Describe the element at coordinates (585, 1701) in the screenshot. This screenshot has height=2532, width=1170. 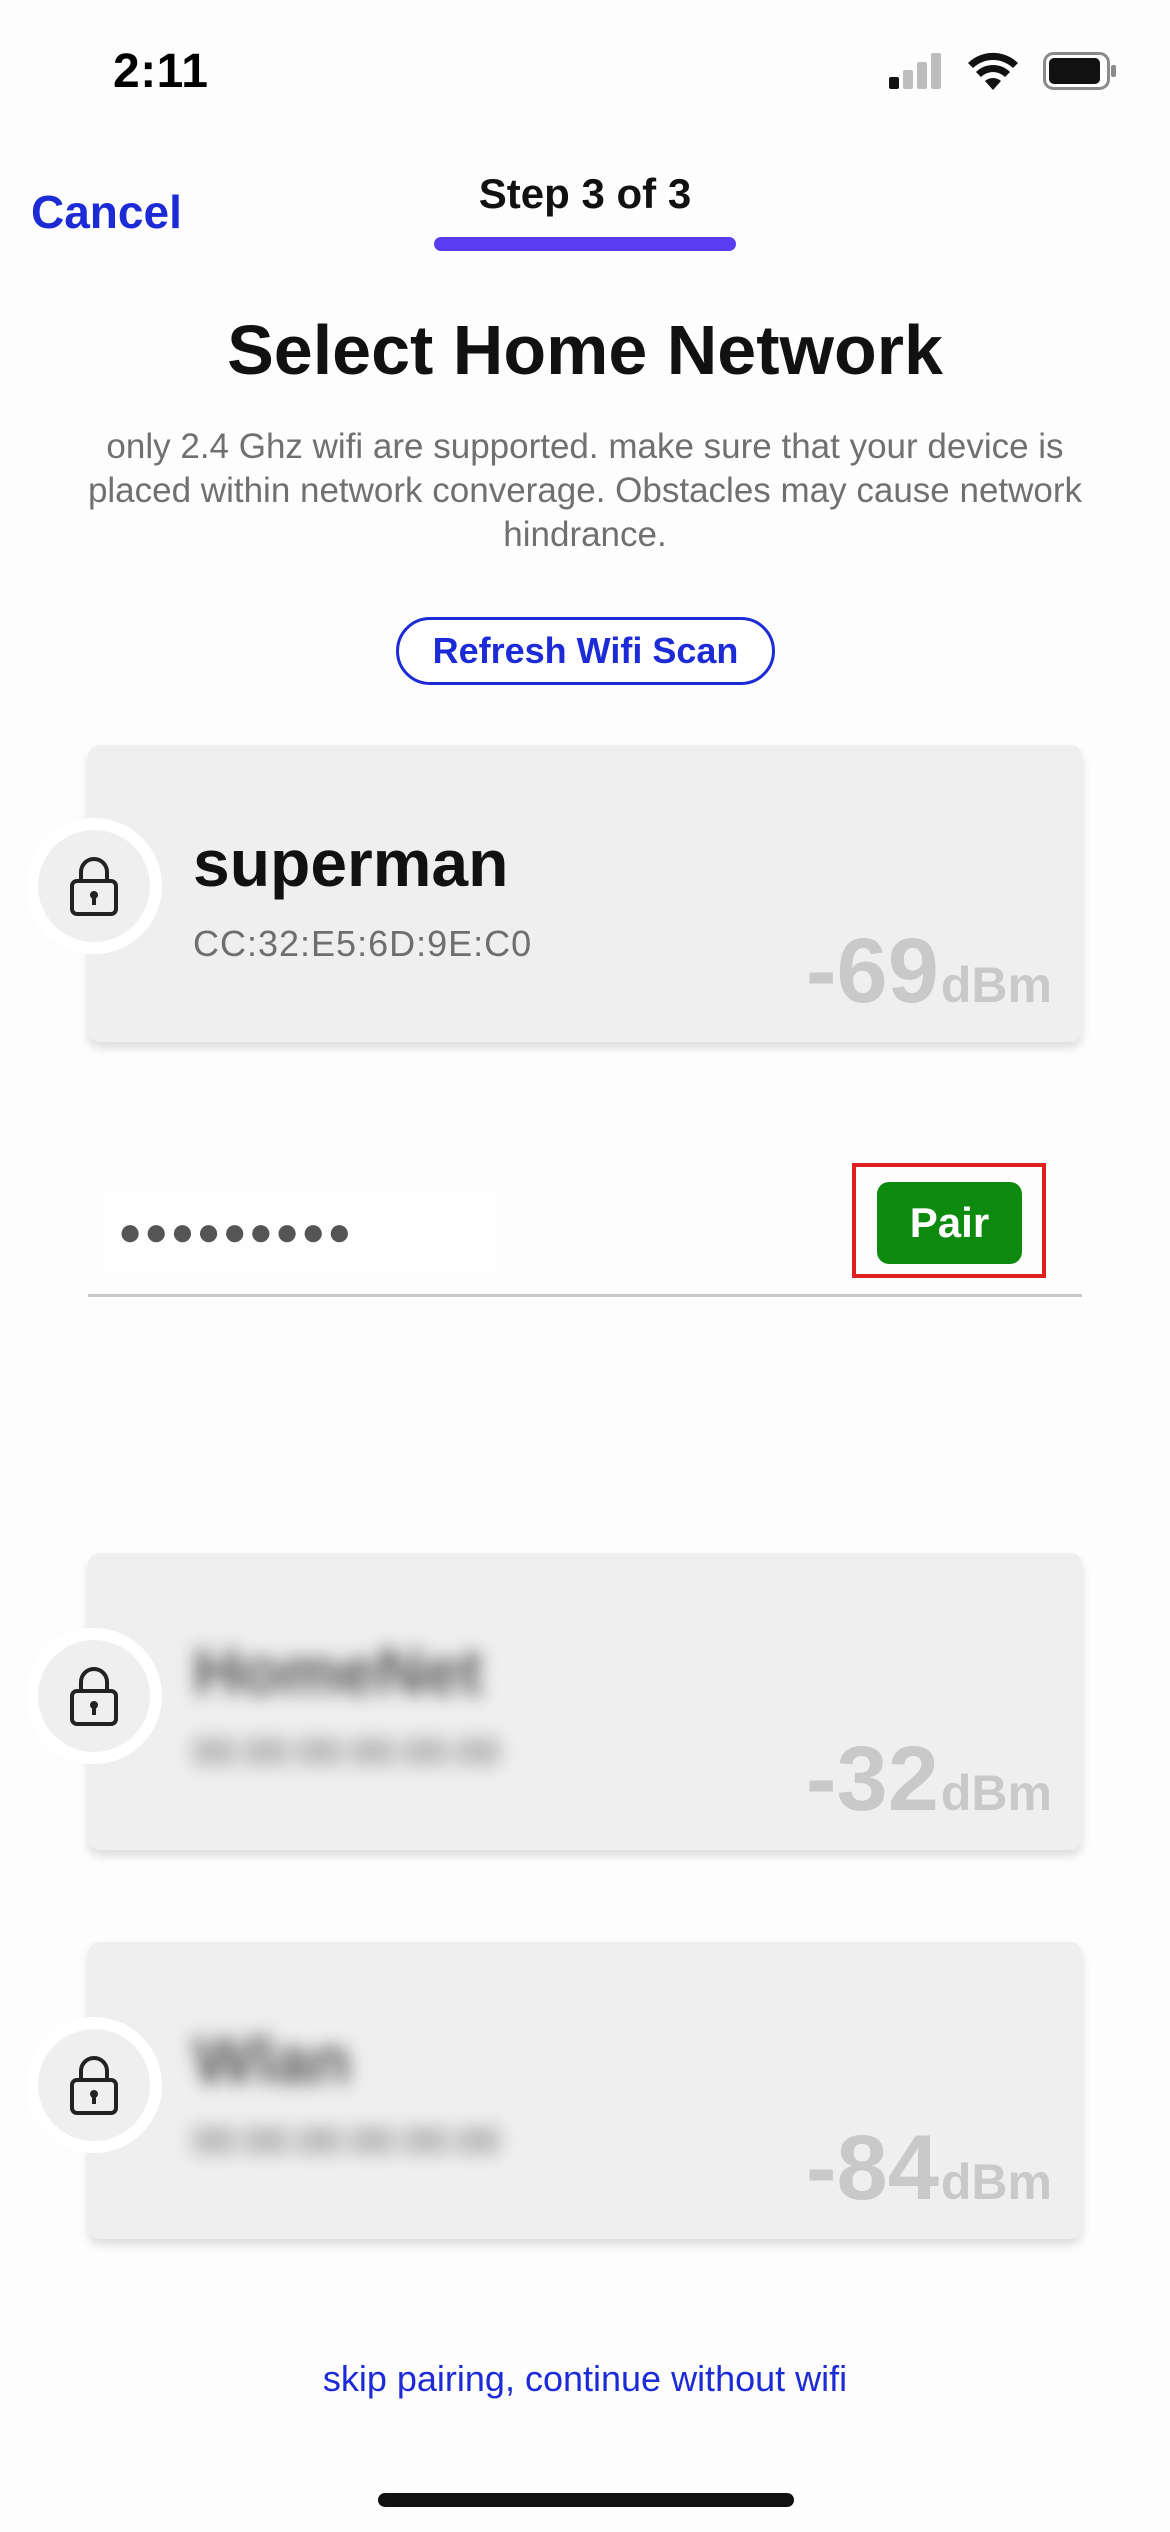
I see `network-card-2: HomeNet 00:00:00:00:00:00 -32 dBm` at that location.